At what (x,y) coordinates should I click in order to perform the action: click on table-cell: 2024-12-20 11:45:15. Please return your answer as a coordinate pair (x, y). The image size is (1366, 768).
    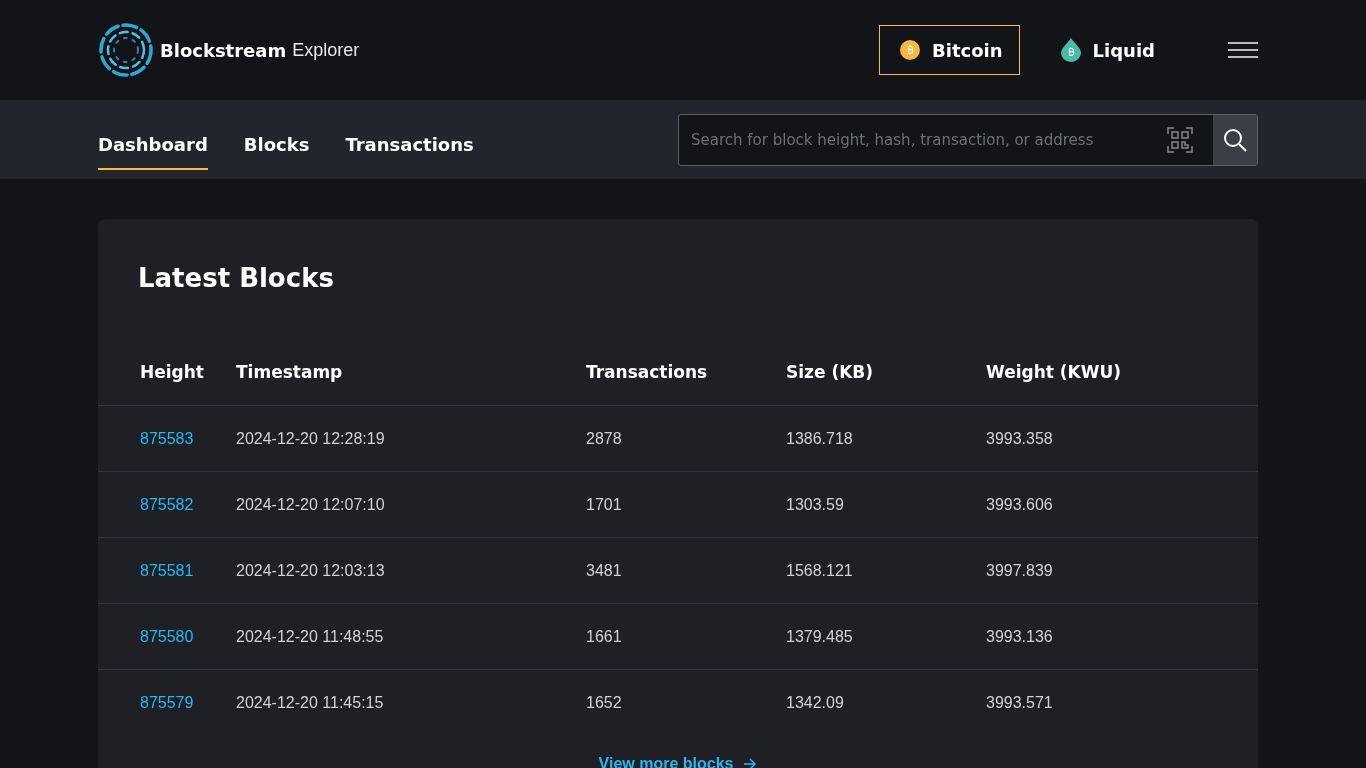
    Looking at the image, I should click on (411, 702).